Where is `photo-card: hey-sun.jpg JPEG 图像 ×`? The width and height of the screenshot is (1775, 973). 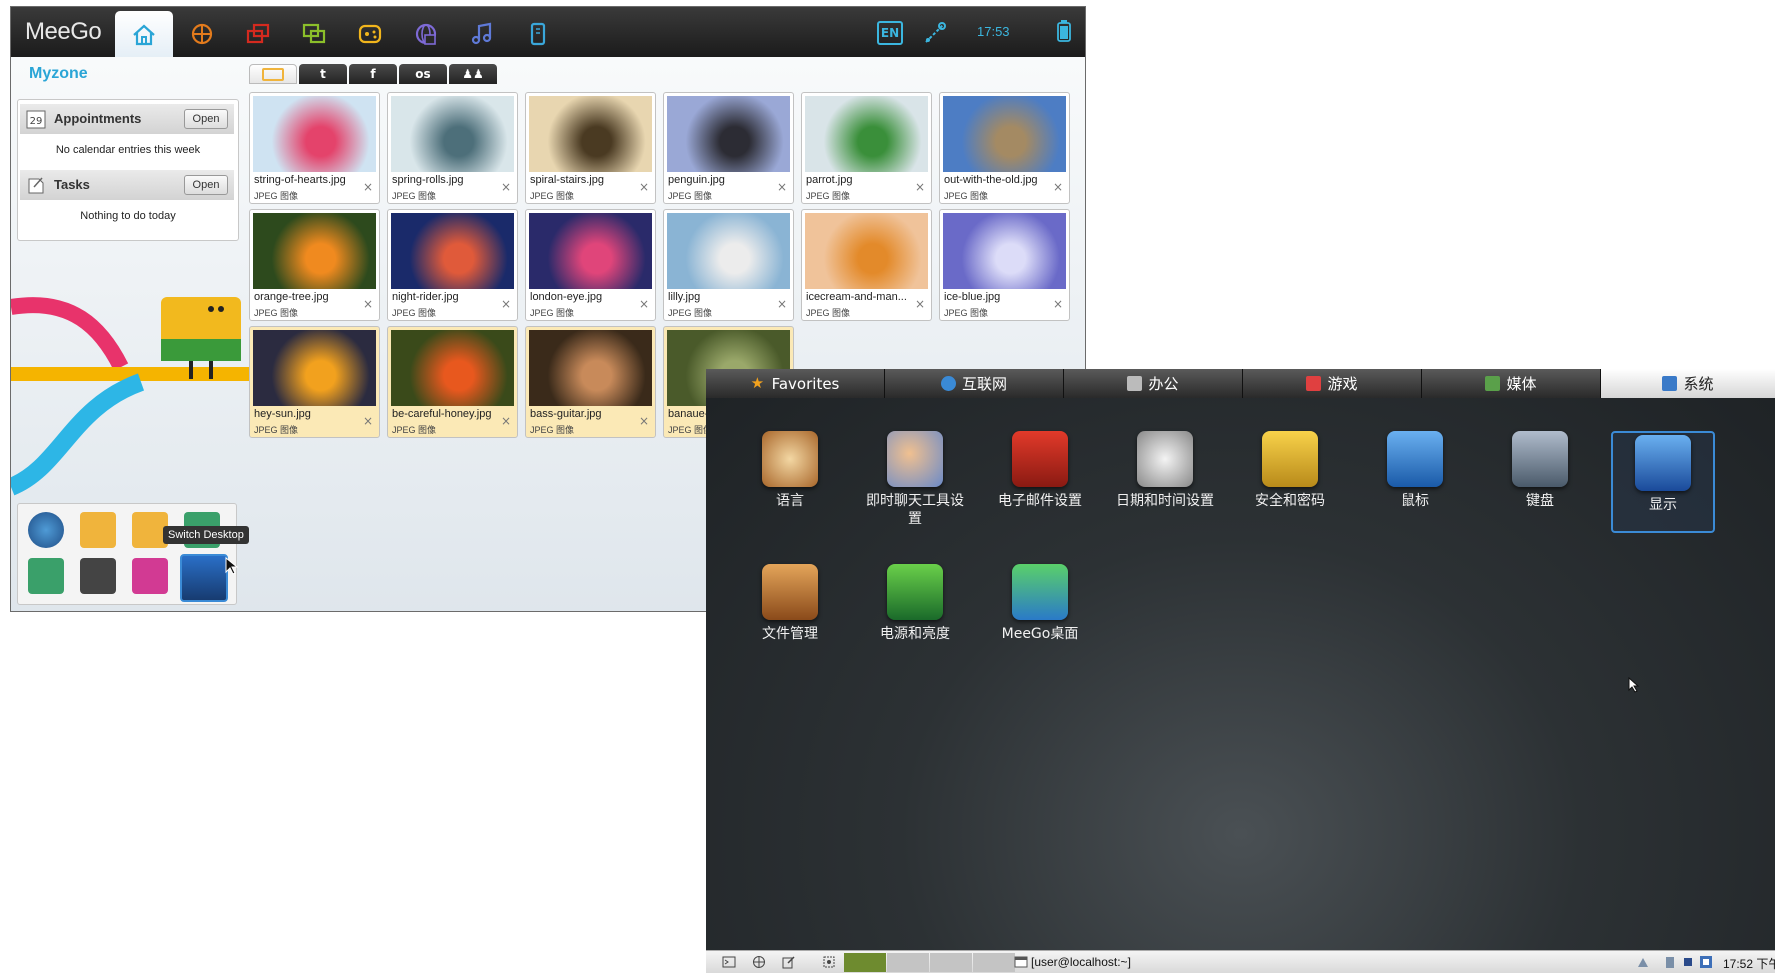 photo-card: hey-sun.jpg JPEG 图像 × is located at coordinates (314, 382).